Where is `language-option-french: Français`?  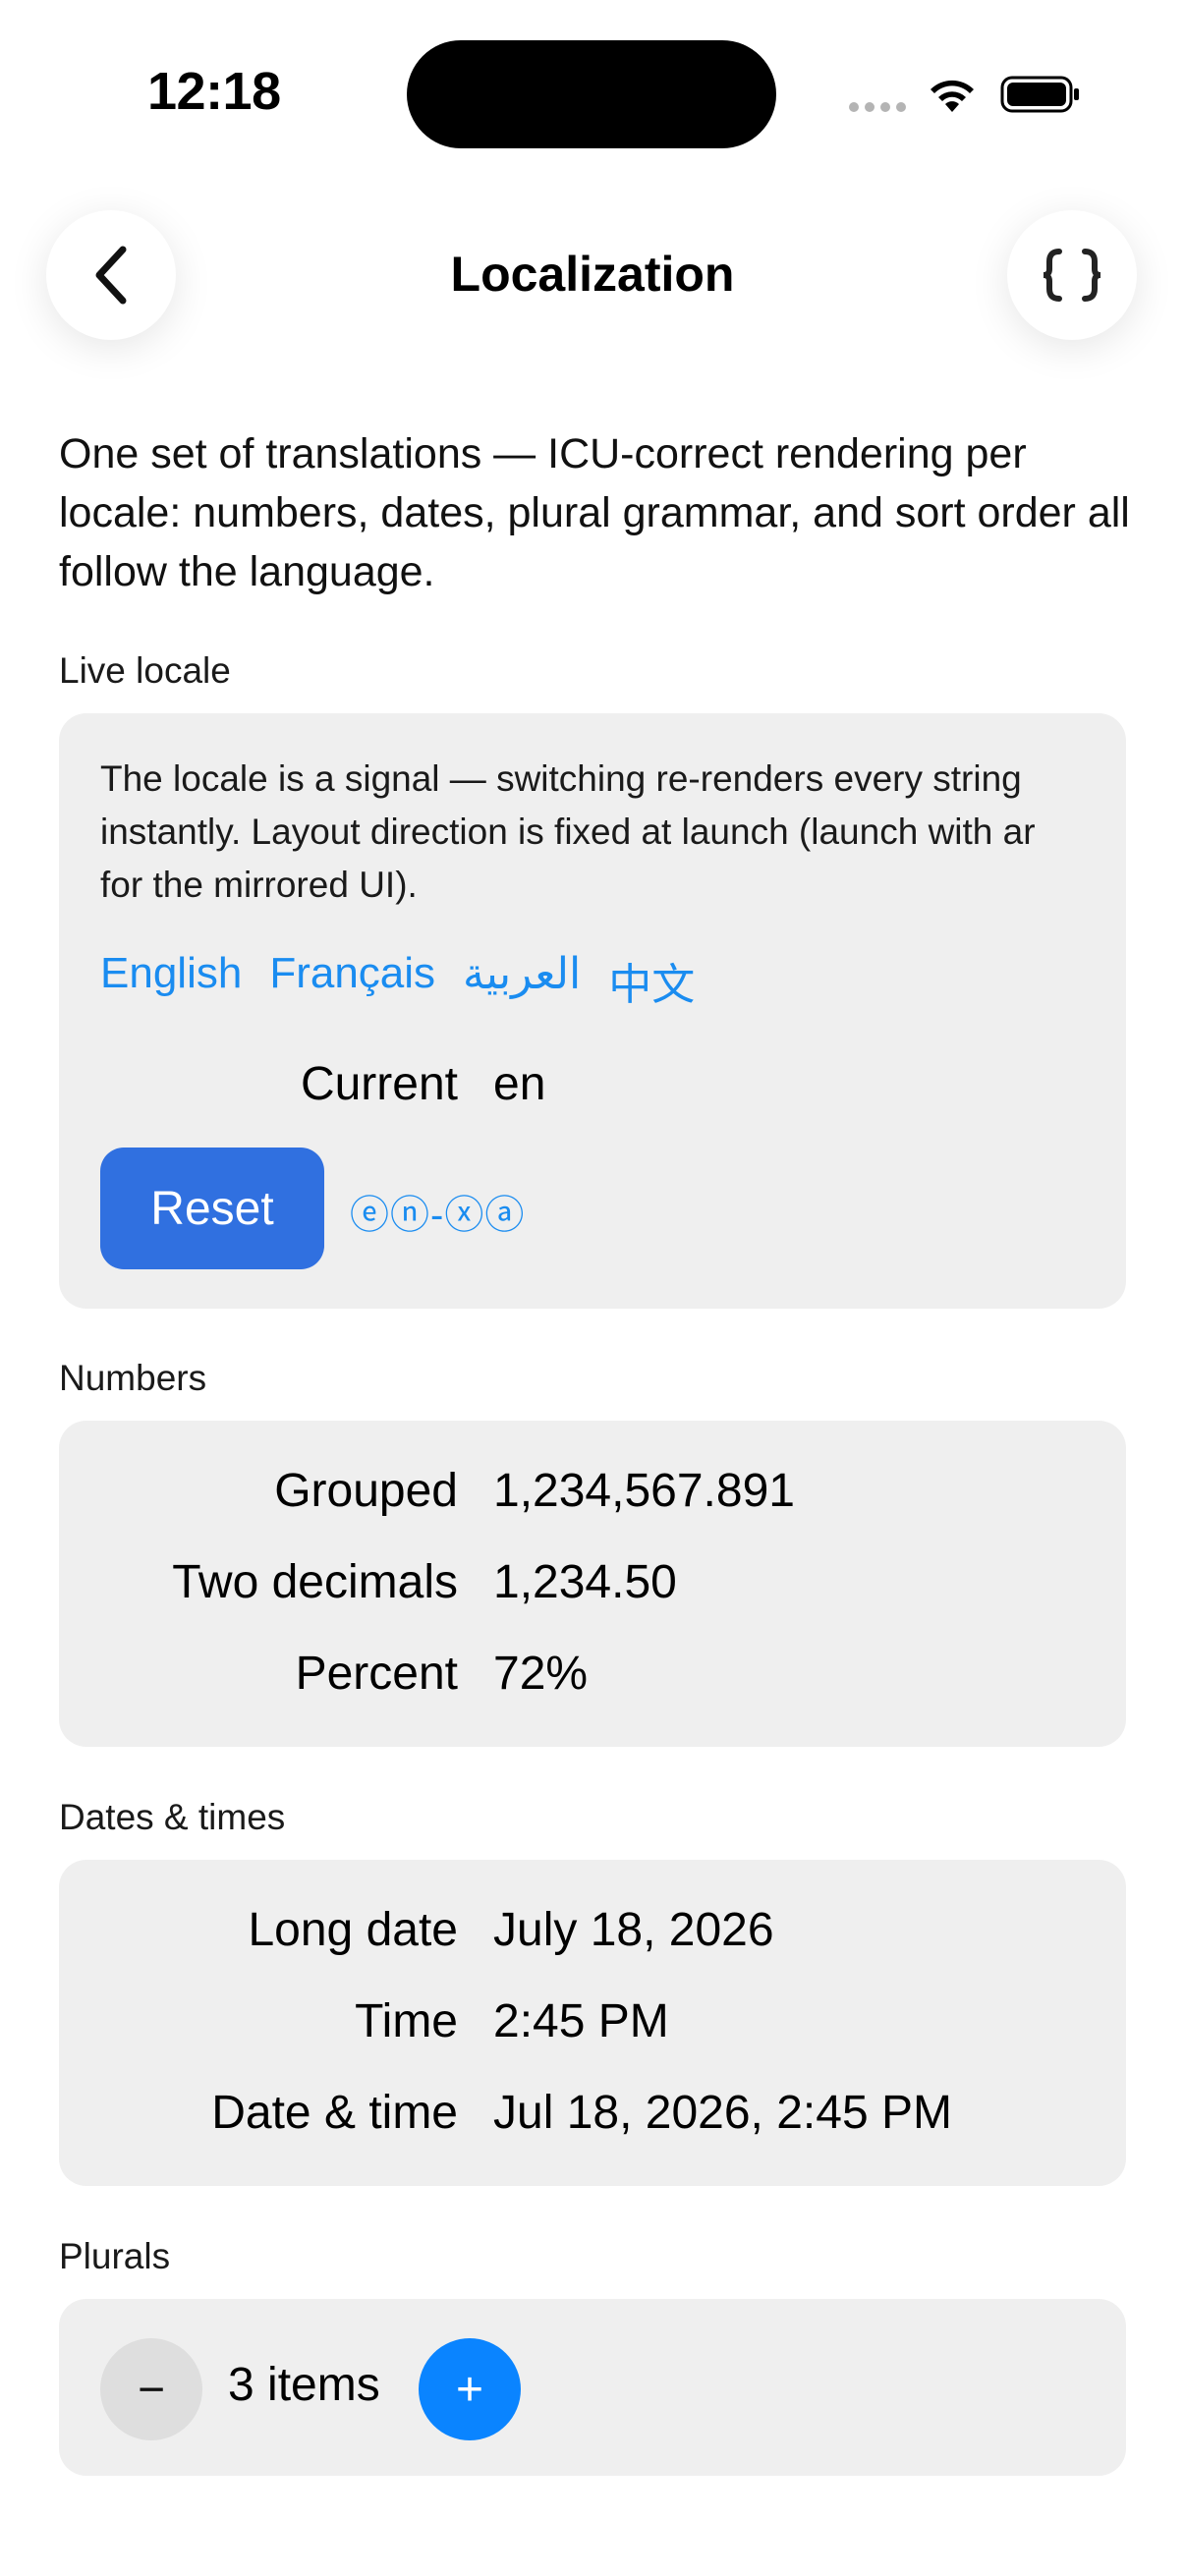
language-option-french: Français is located at coordinates (352, 980).